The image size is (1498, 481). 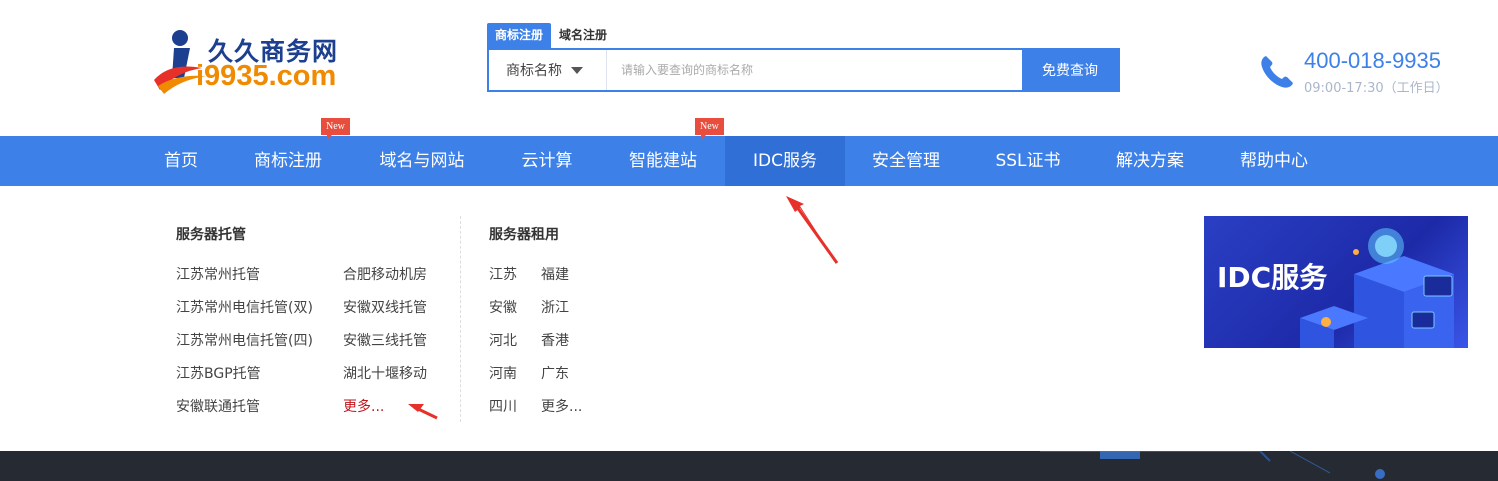 What do you see at coordinates (460, 319) in the screenshot?
I see `menu-divider` at bounding box center [460, 319].